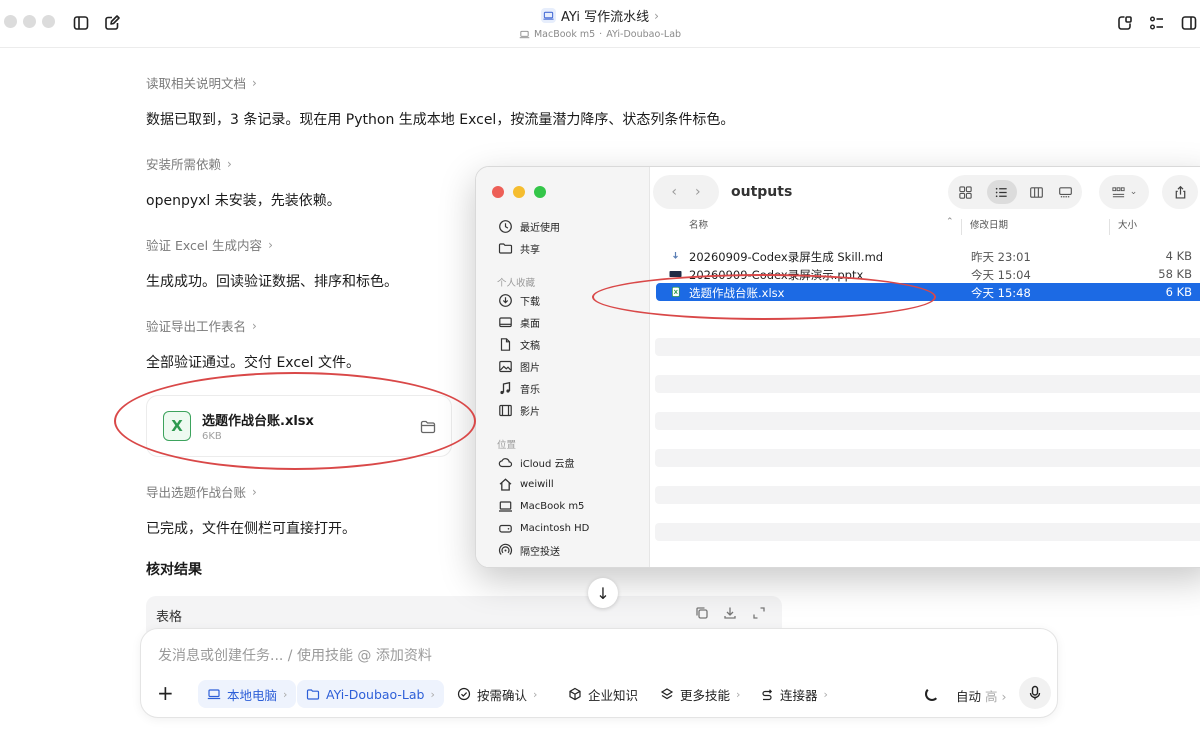 This screenshot has height=731, width=1200. Describe the element at coordinates (530, 346) in the screenshot. I see `sidebar-item-label: 文稿` at that location.